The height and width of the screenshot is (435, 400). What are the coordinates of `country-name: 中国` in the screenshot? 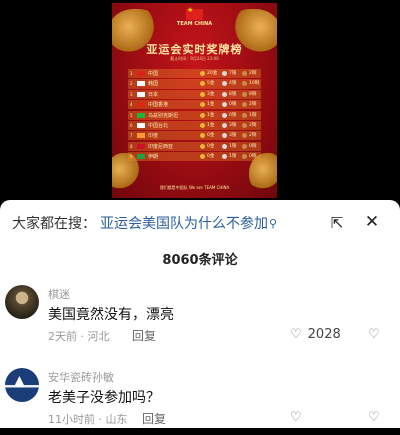 It's located at (153, 74).